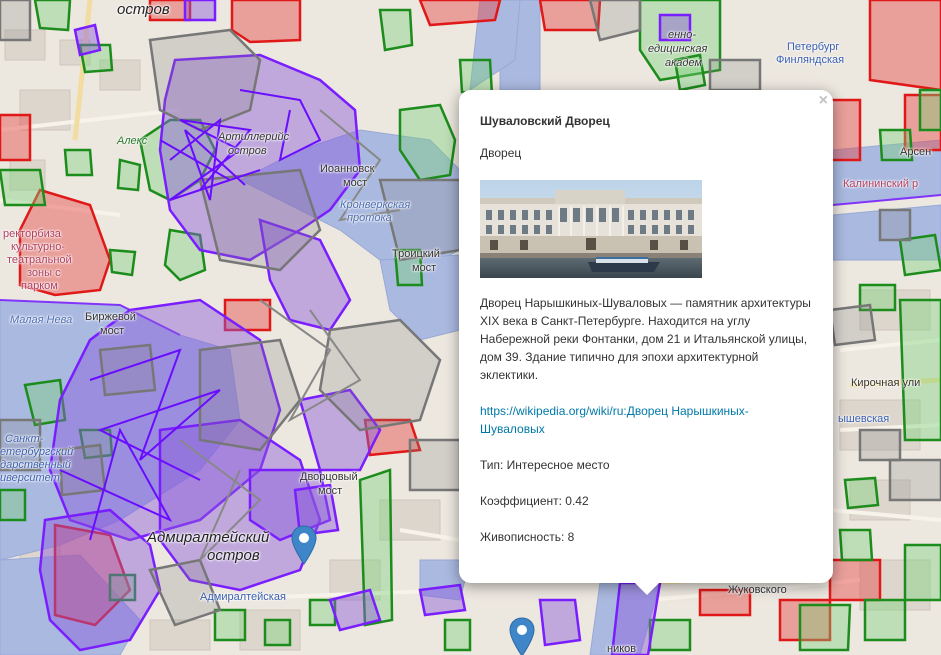 This screenshot has width=941, height=655. What do you see at coordinates (32, 234) in the screenshot?
I see `map-label-zone-1: ректорбиза` at bounding box center [32, 234].